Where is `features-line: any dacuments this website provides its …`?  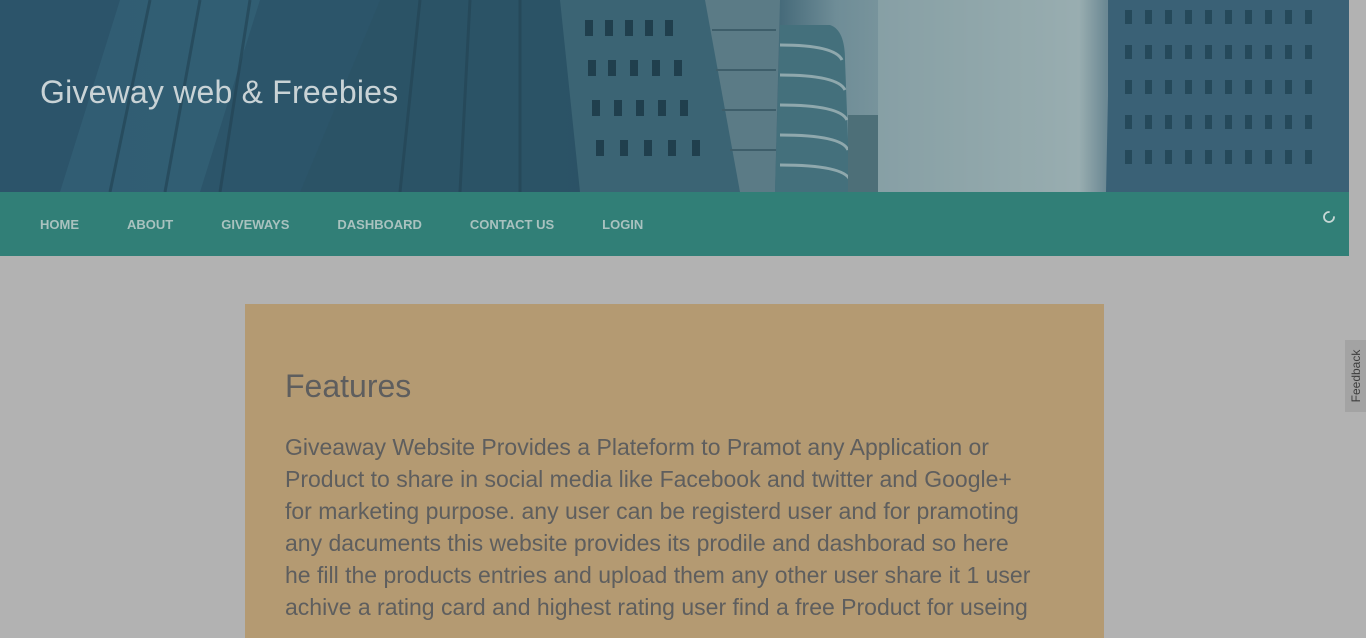
features-line: any dacuments this website provides its … is located at coordinates (647, 543).